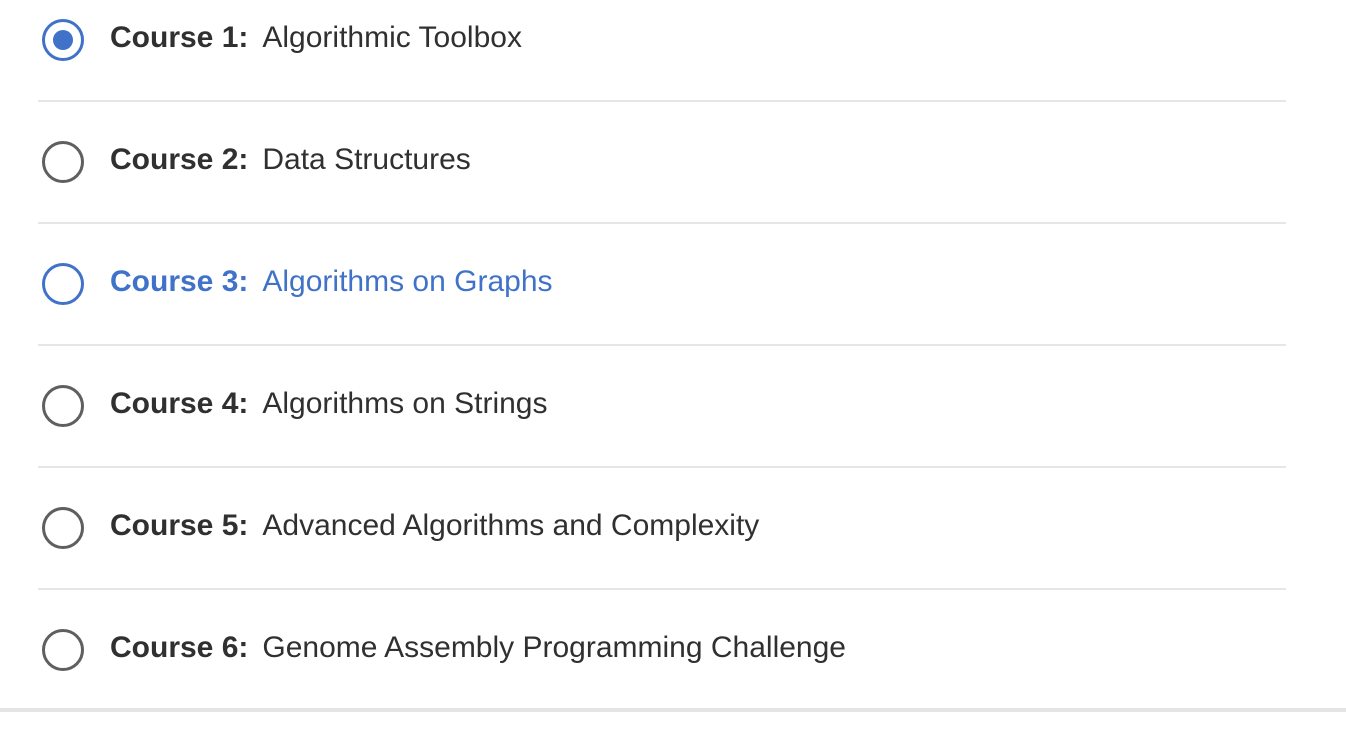 The width and height of the screenshot is (1346, 736). I want to click on course-number: Course 1:, so click(179, 37).